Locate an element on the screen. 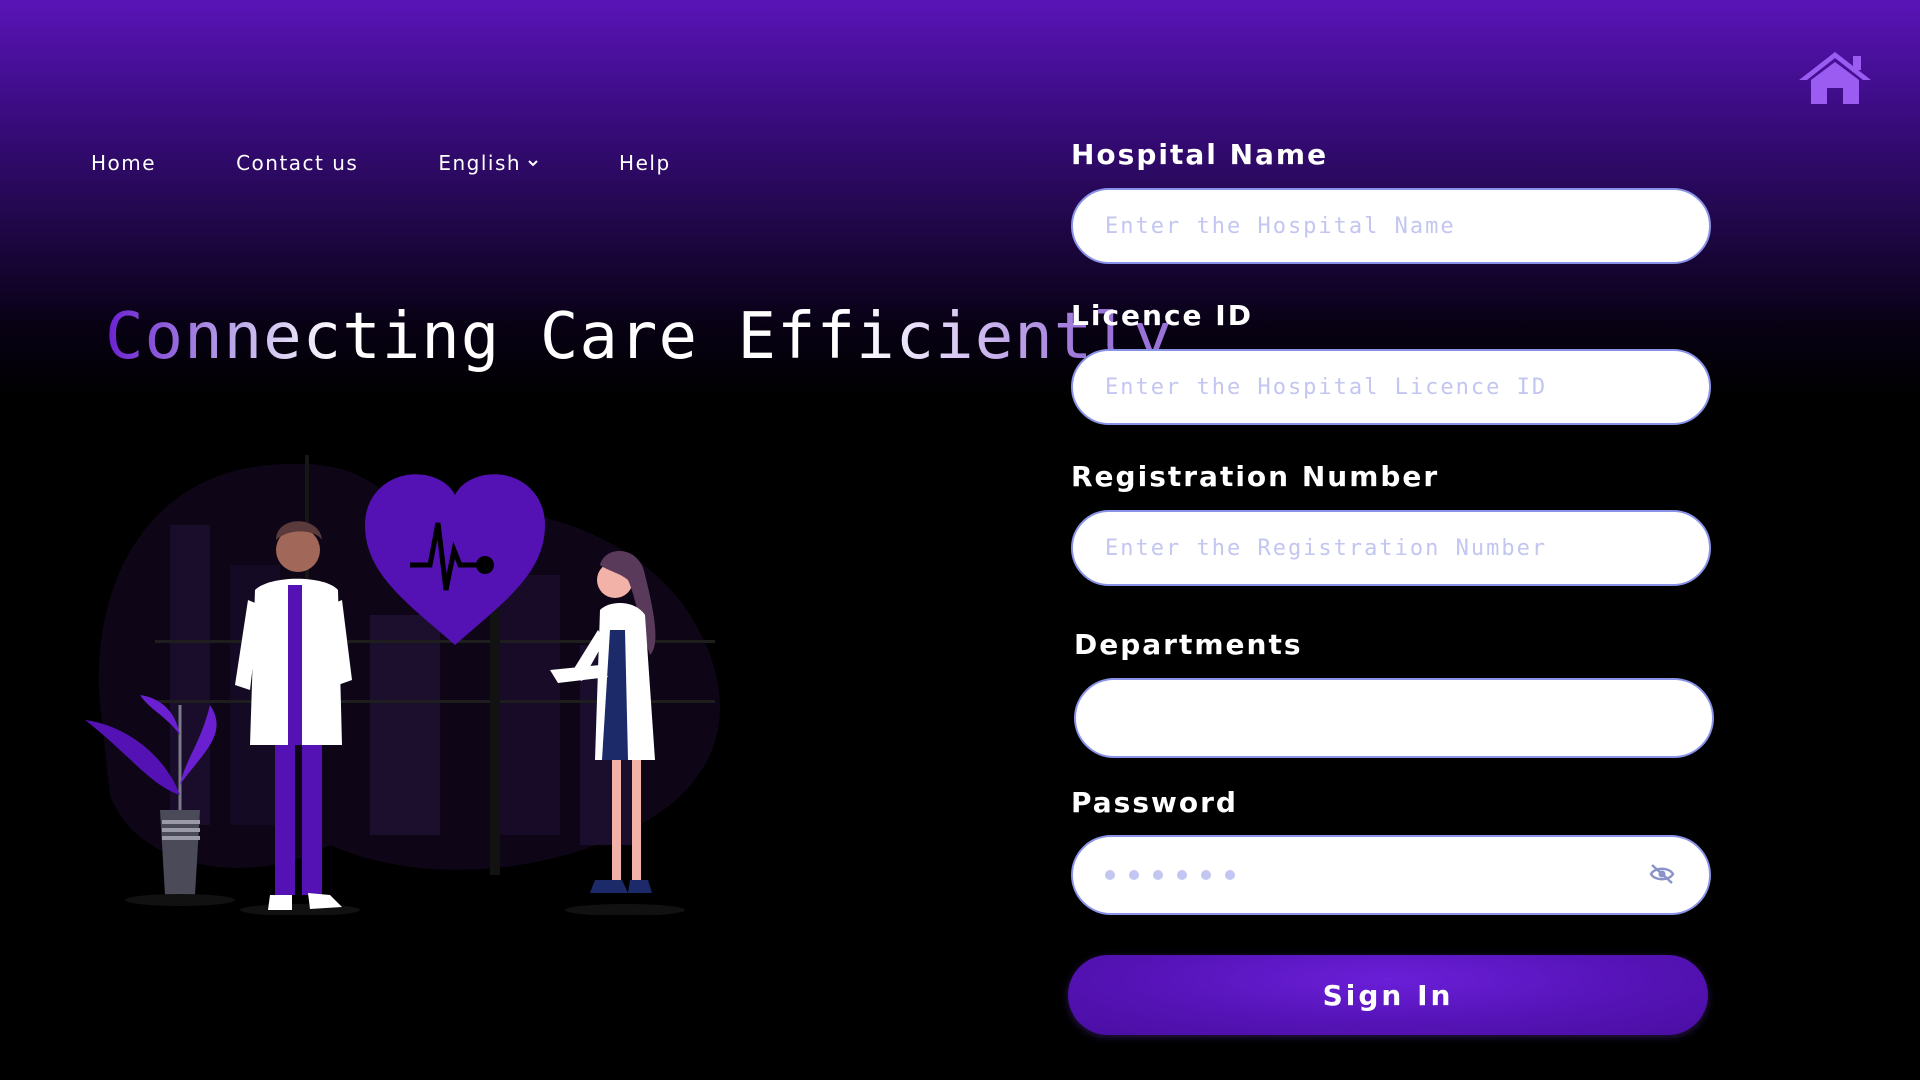 This screenshot has height=1080, width=1920. registration-number-input: Enter the Registration Number is located at coordinates (1391, 548).